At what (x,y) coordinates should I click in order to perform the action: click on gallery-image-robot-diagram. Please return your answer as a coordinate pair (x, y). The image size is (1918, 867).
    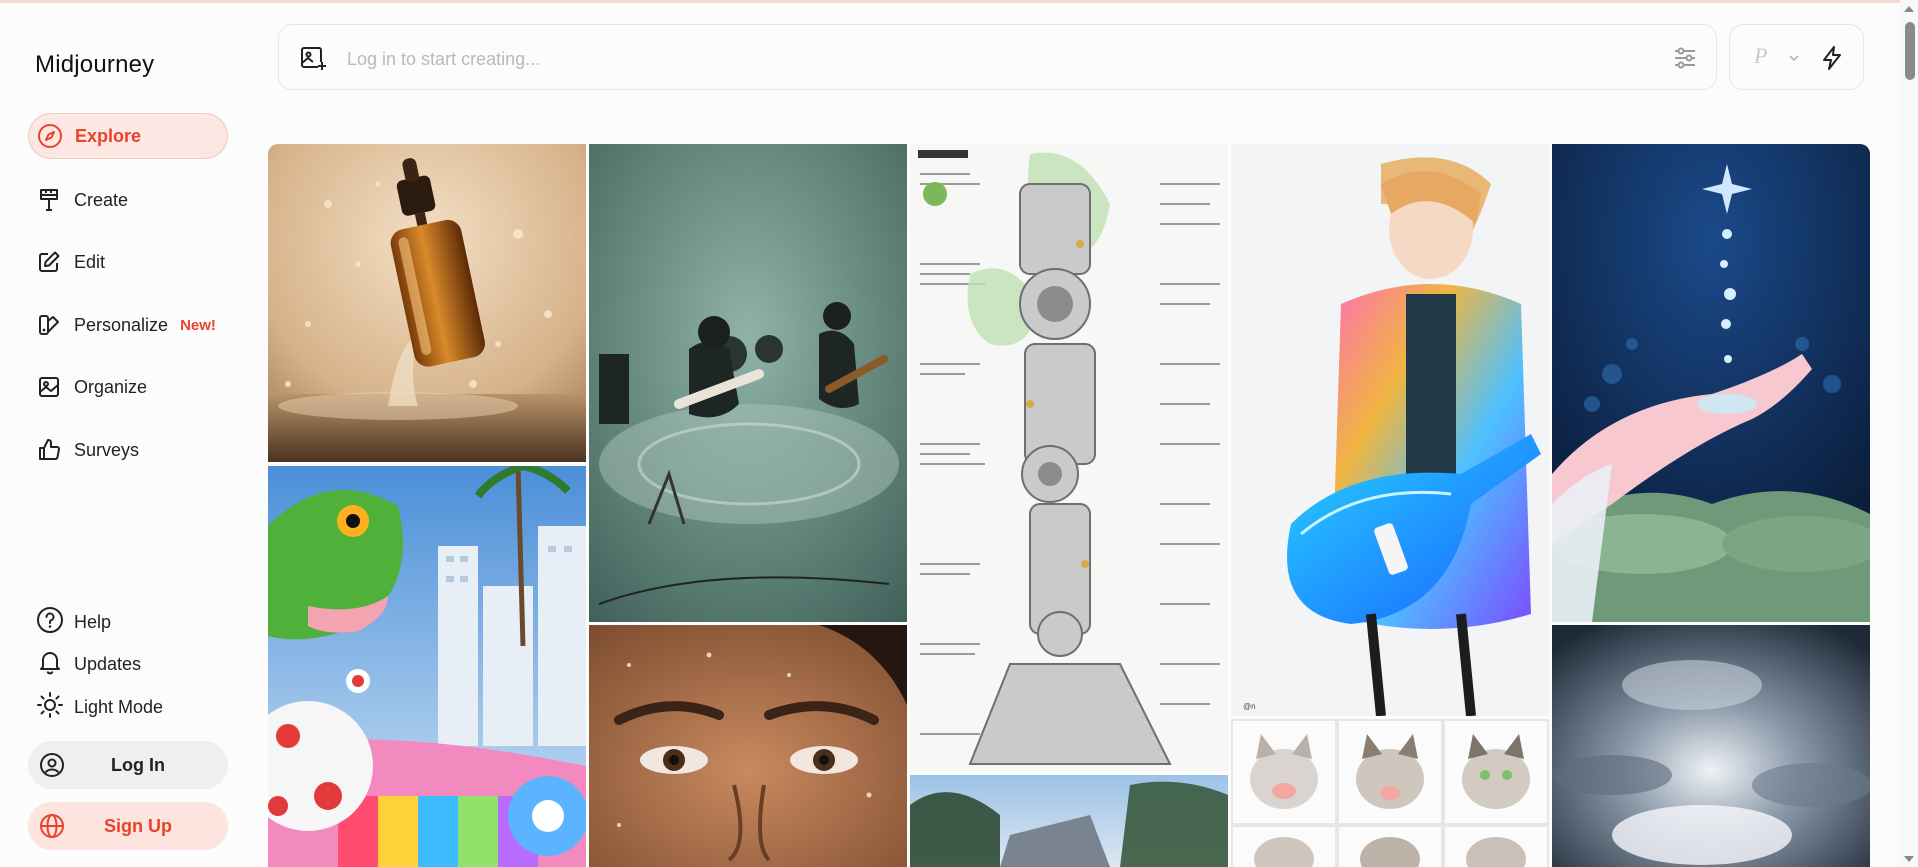
    Looking at the image, I should click on (1069, 458).